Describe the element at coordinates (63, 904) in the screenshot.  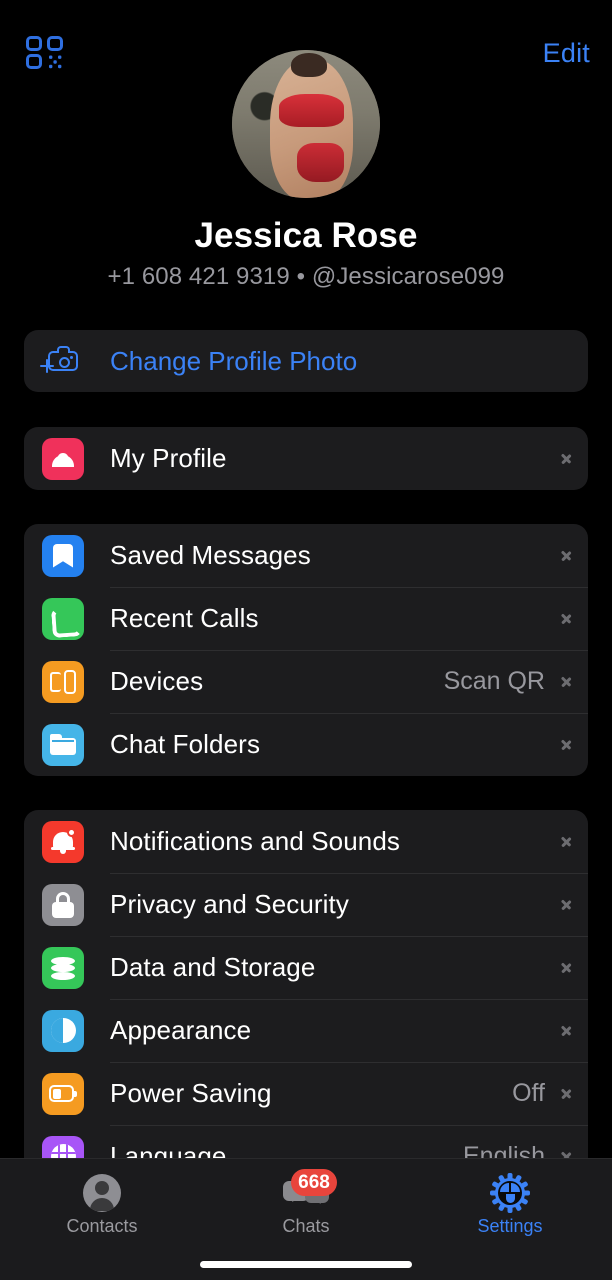
I see `lock-icon` at that location.